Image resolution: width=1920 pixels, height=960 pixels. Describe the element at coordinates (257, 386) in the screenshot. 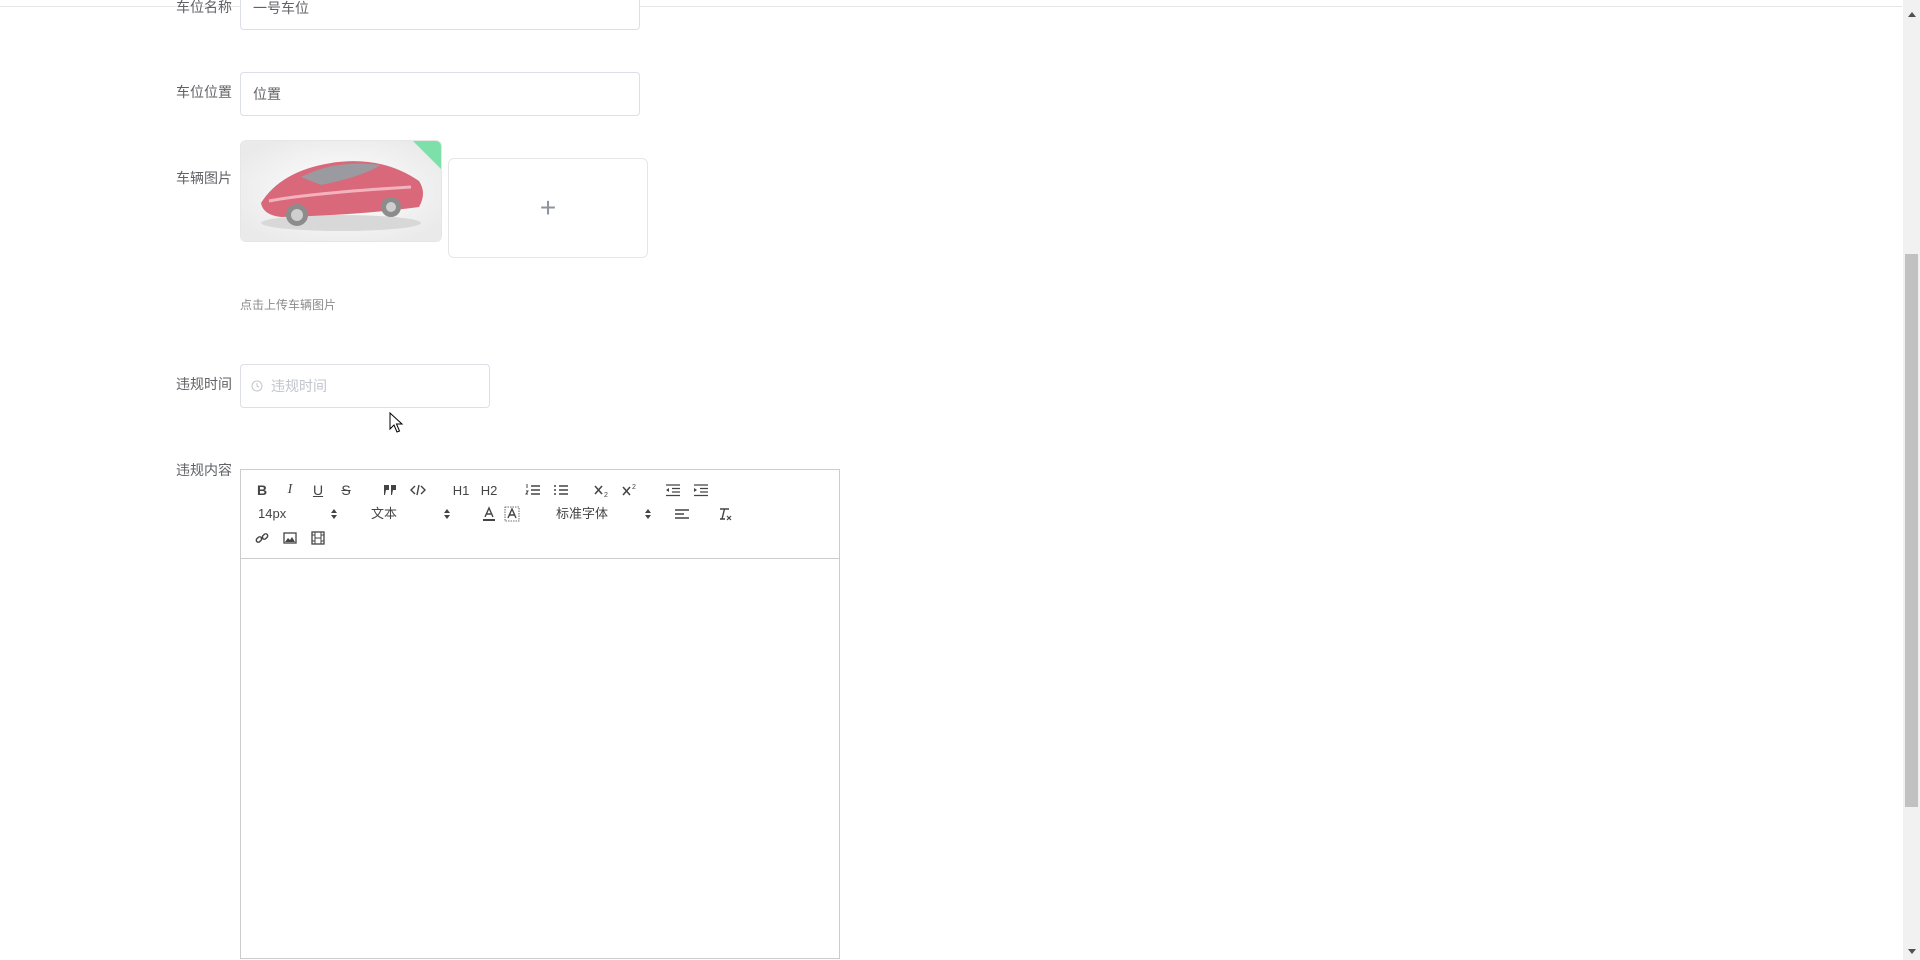

I see `clock-icon` at that location.